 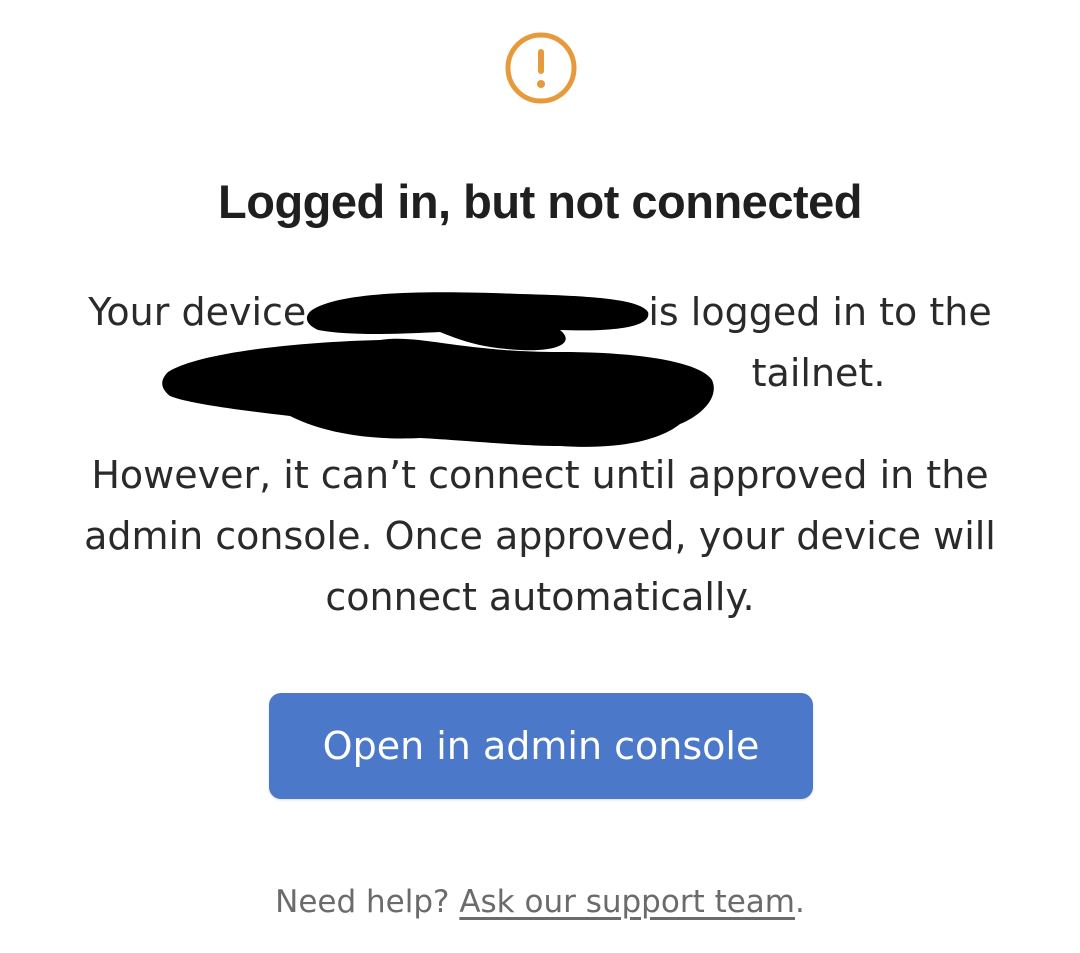 I want to click on help-text: Need help? Ask our support team., so click(x=540, y=902).